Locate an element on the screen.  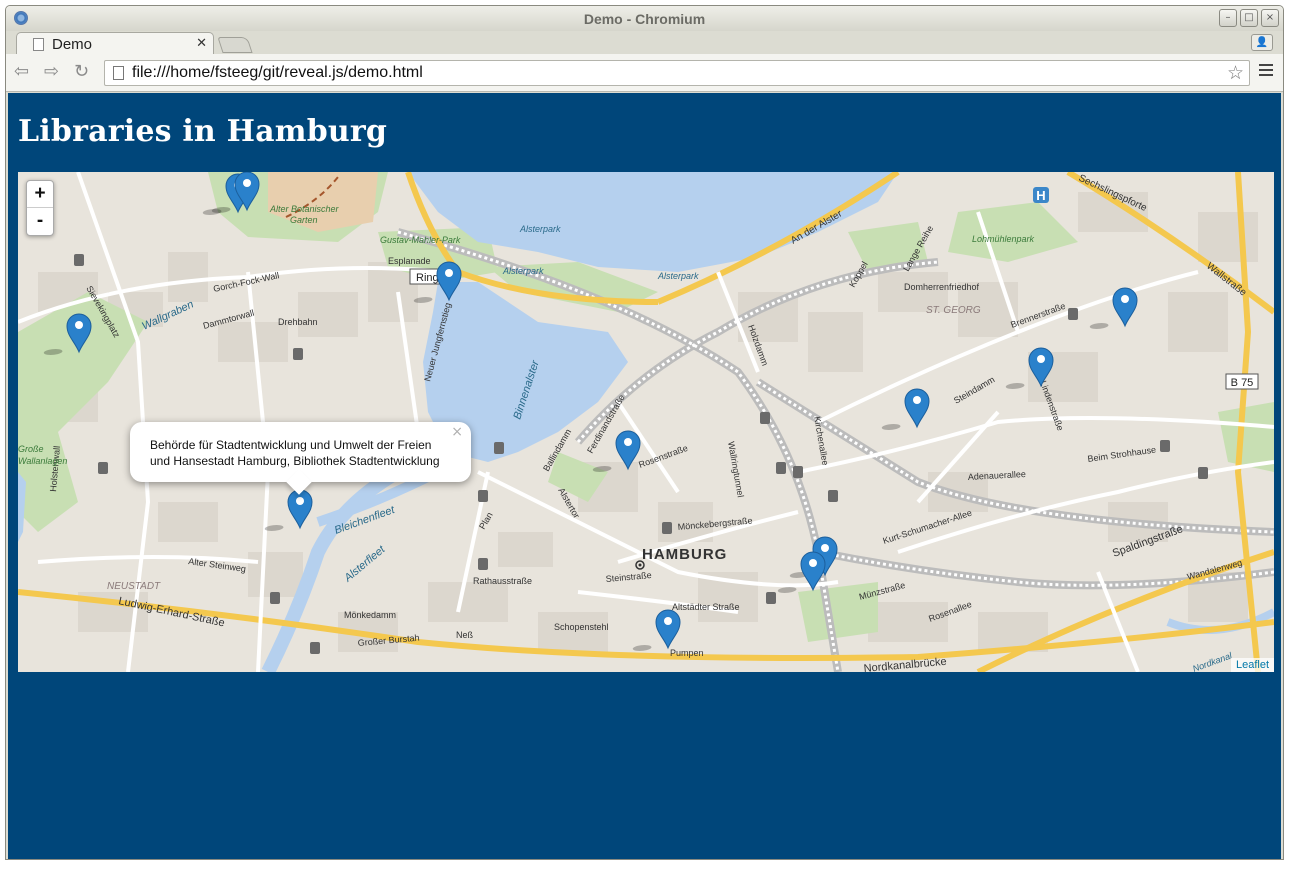
alsterpark-label-2: Alsterpark is located at coordinates (523, 271).